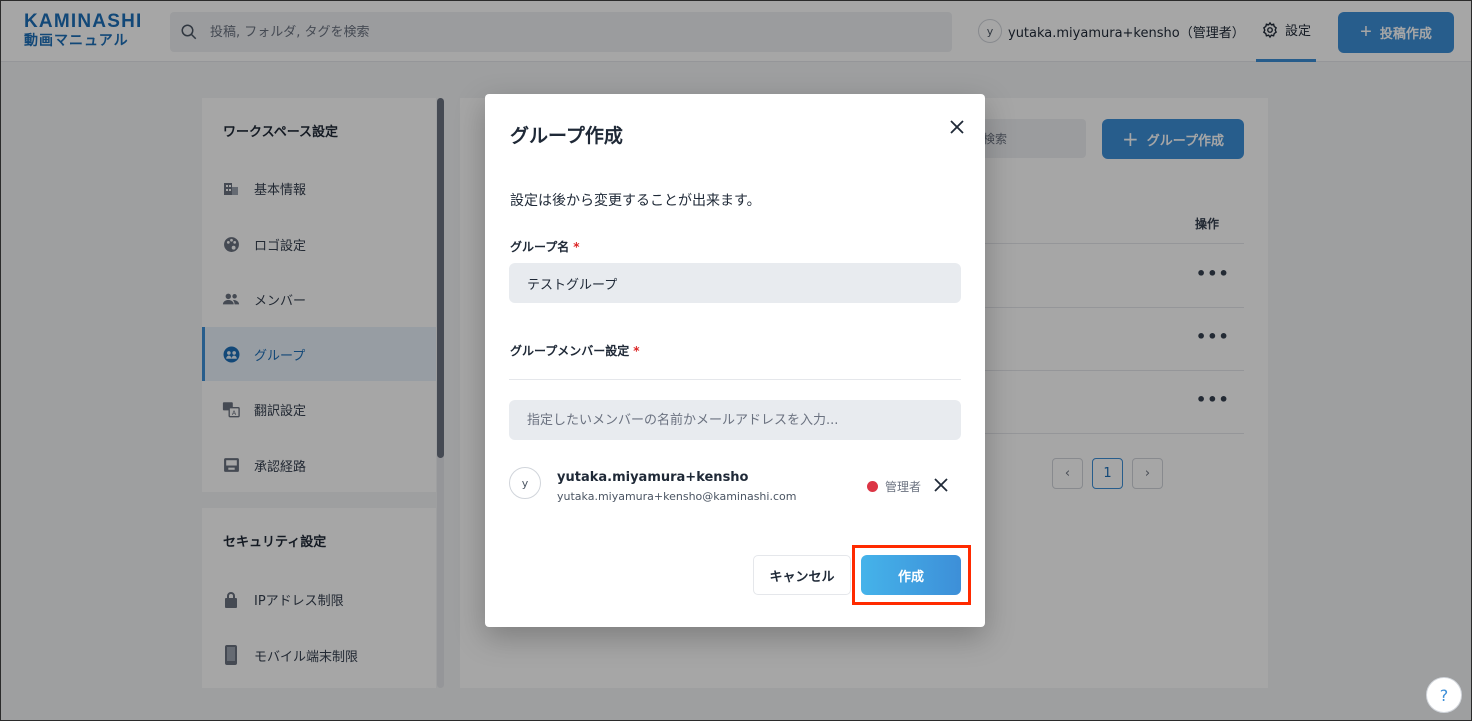 This screenshot has width=1472, height=721. I want to click on group-name-label: グループ名 *, so click(545, 246).